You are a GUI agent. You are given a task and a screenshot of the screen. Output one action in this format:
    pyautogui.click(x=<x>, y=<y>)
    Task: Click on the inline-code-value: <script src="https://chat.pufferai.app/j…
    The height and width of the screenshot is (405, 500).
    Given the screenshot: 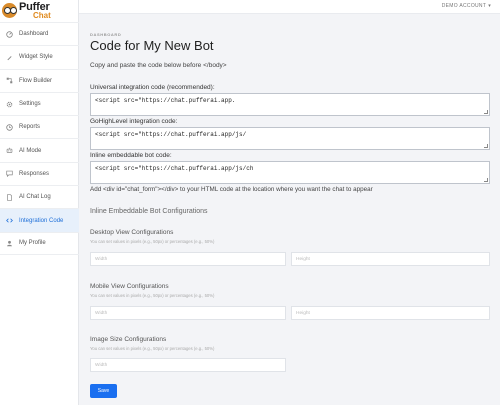 What is the action you would take?
    pyautogui.click(x=174, y=168)
    